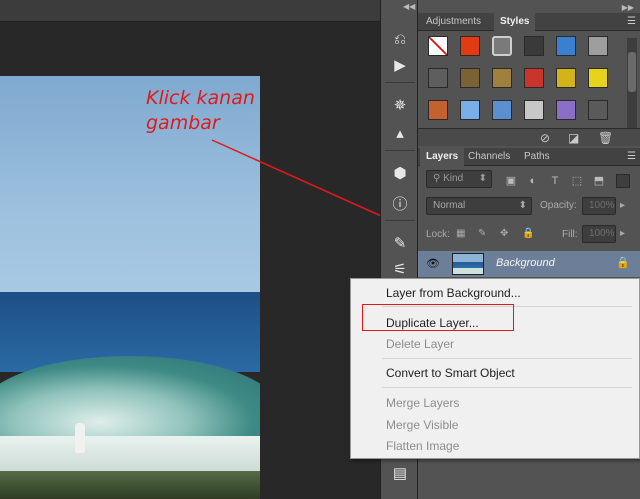 This screenshot has width=640, height=499. Describe the element at coordinates (511, 181) in the screenshot. I see `filter-pixel-icon: ▣` at that location.